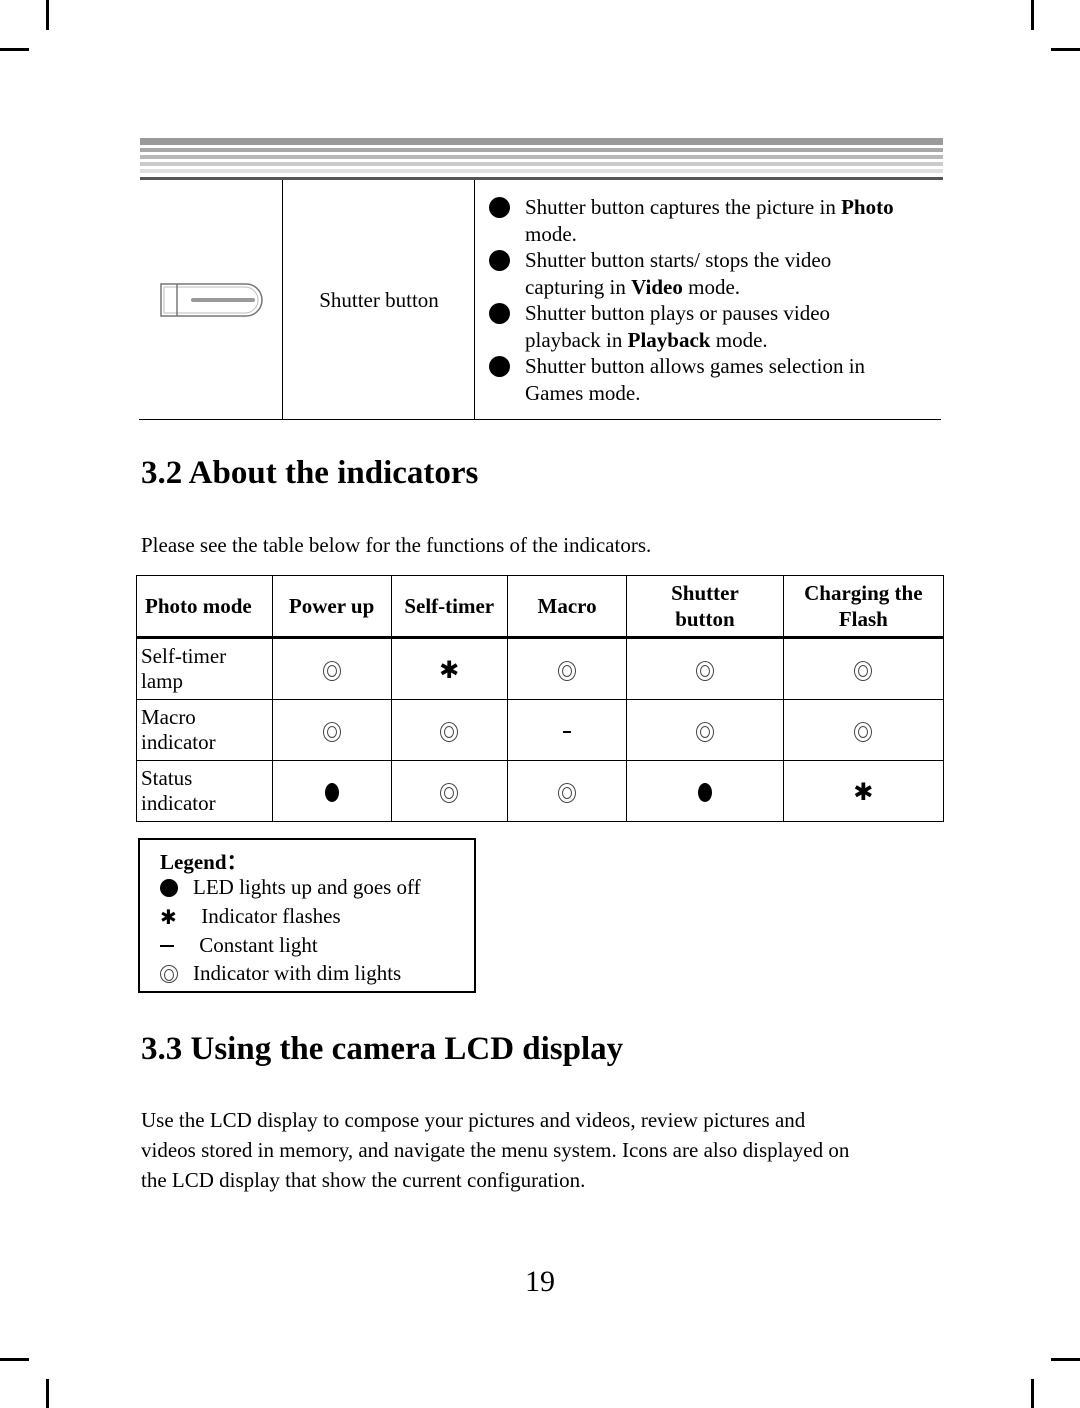 The image size is (1080, 1408). Describe the element at coordinates (211, 300) in the screenshot. I see `shutter-button-icon` at that location.